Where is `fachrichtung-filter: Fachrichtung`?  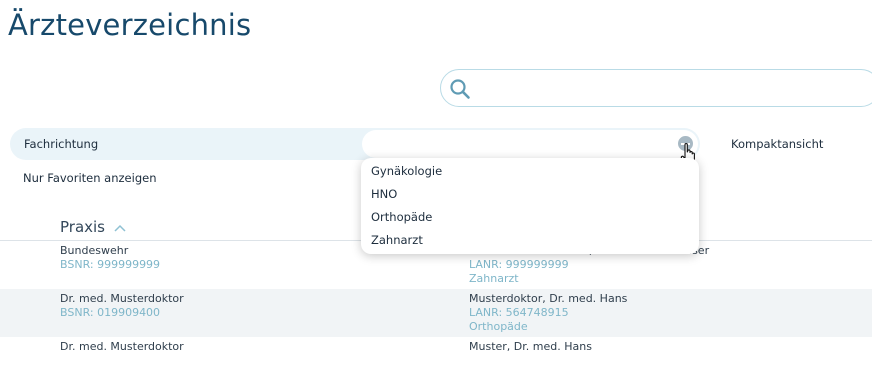
fachrichtung-filter: Fachrichtung is located at coordinates (355, 144).